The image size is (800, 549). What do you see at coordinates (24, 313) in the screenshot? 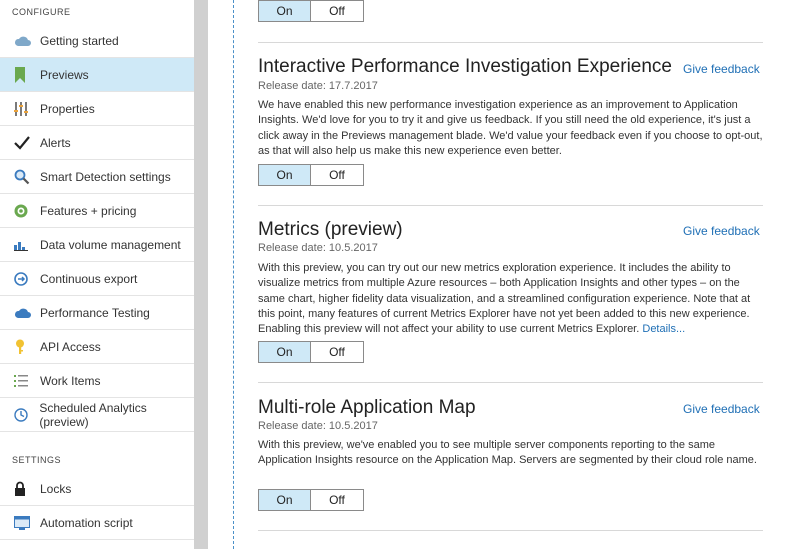
I see `cloud-test-icon` at bounding box center [24, 313].